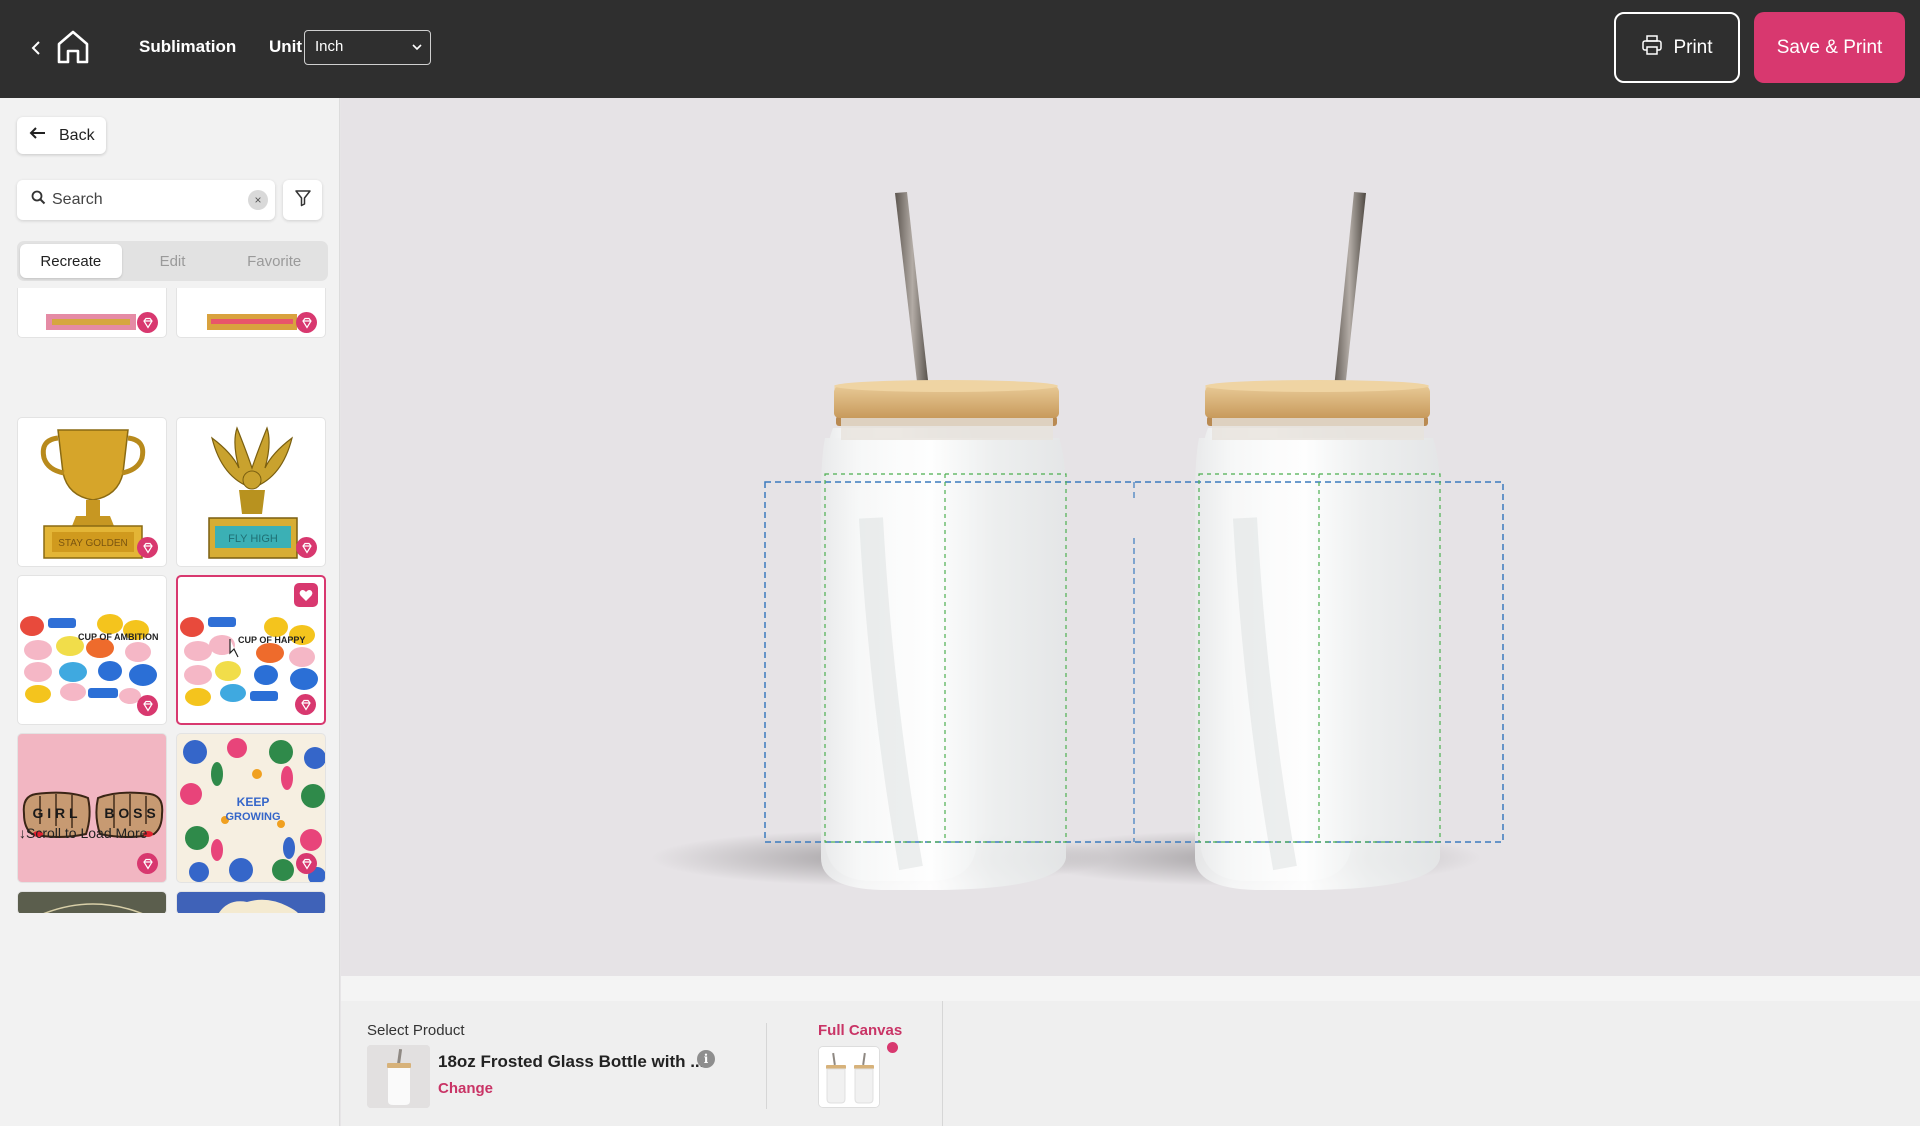  I want to click on home-icon, so click(73, 47).